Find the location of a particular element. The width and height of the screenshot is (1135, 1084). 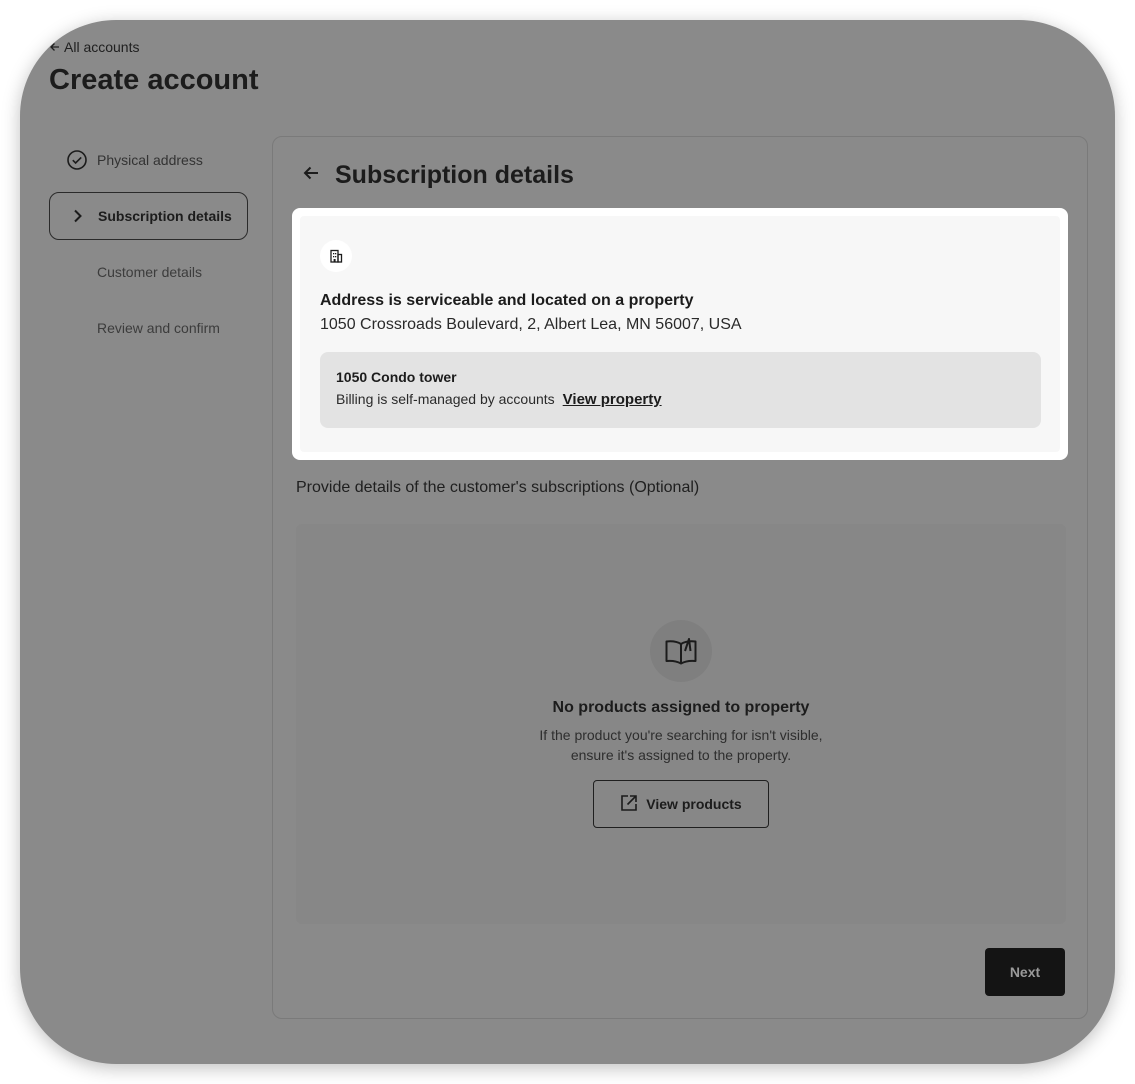

billing-note: Billing is self-managed by accounts is located at coordinates (445, 399).